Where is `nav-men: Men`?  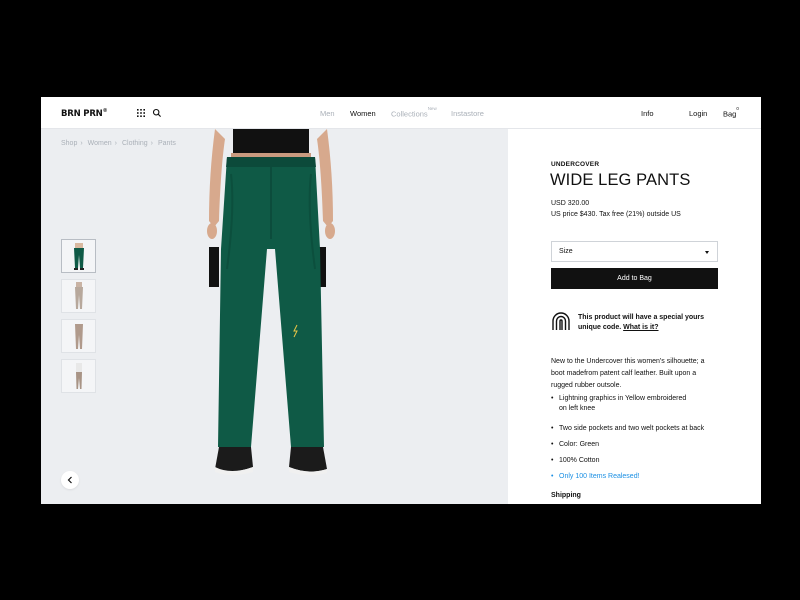 nav-men: Men is located at coordinates (327, 113).